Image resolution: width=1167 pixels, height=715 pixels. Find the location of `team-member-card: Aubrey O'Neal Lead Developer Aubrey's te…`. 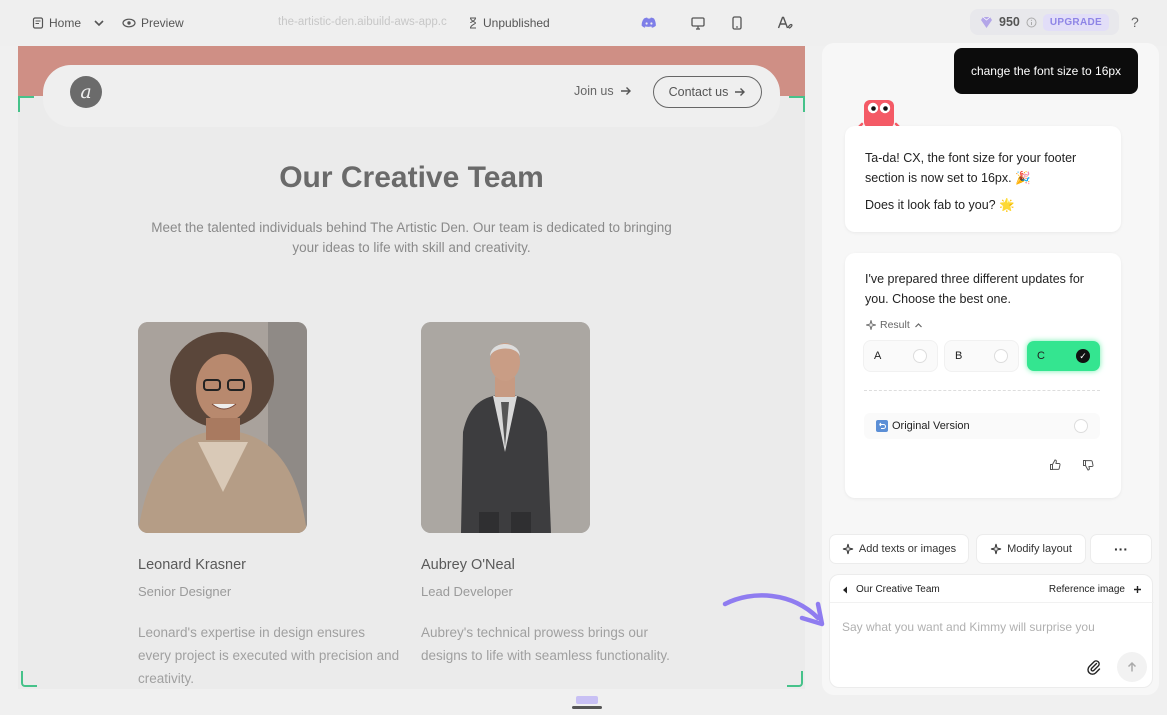

team-member-card: Aubrey O'Neal Lead Developer Aubrey's te… is located at coordinates (551, 494).